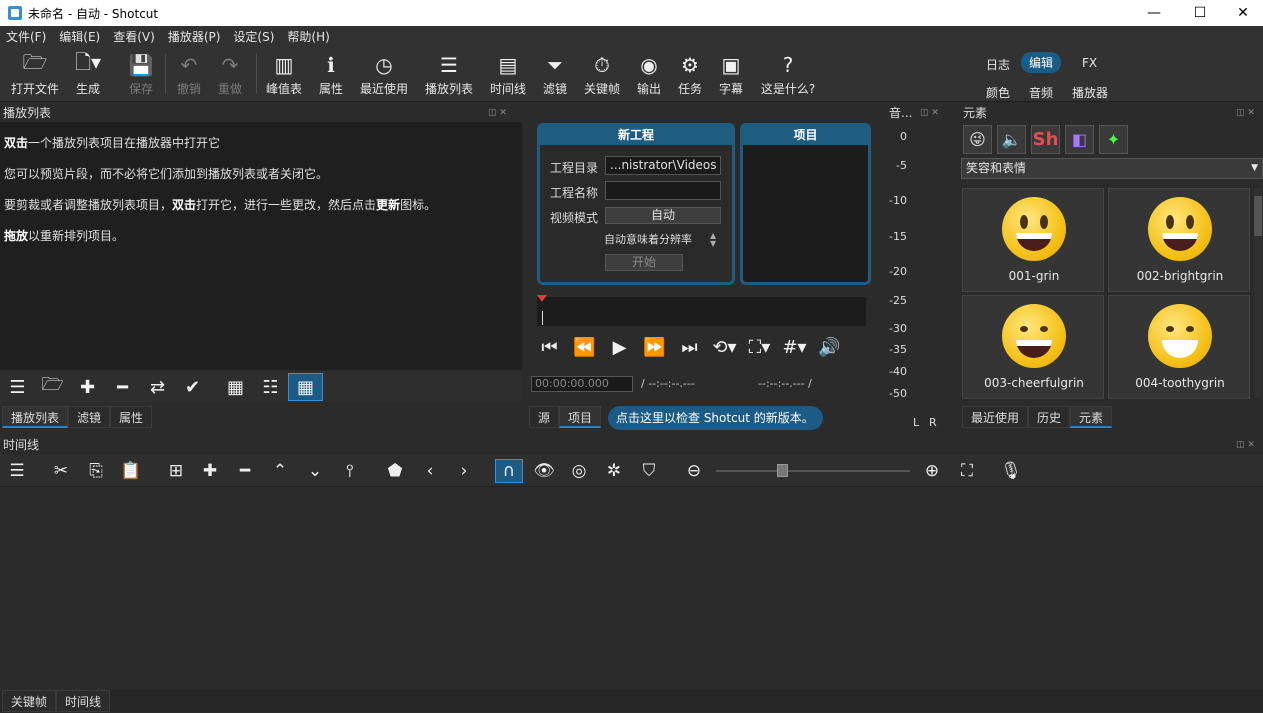  What do you see at coordinates (602, 73) in the screenshot?
I see `keyframes-button: ⏱ 关键帧` at bounding box center [602, 73].